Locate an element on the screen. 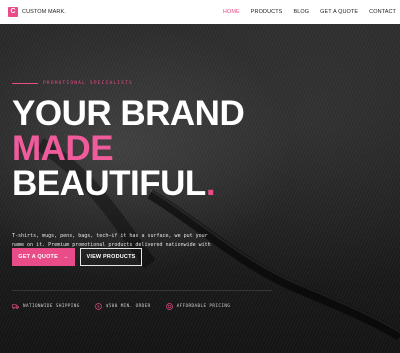 This screenshot has width=400, height=353. nav-item-products: PRODUCTS is located at coordinates (267, 12).